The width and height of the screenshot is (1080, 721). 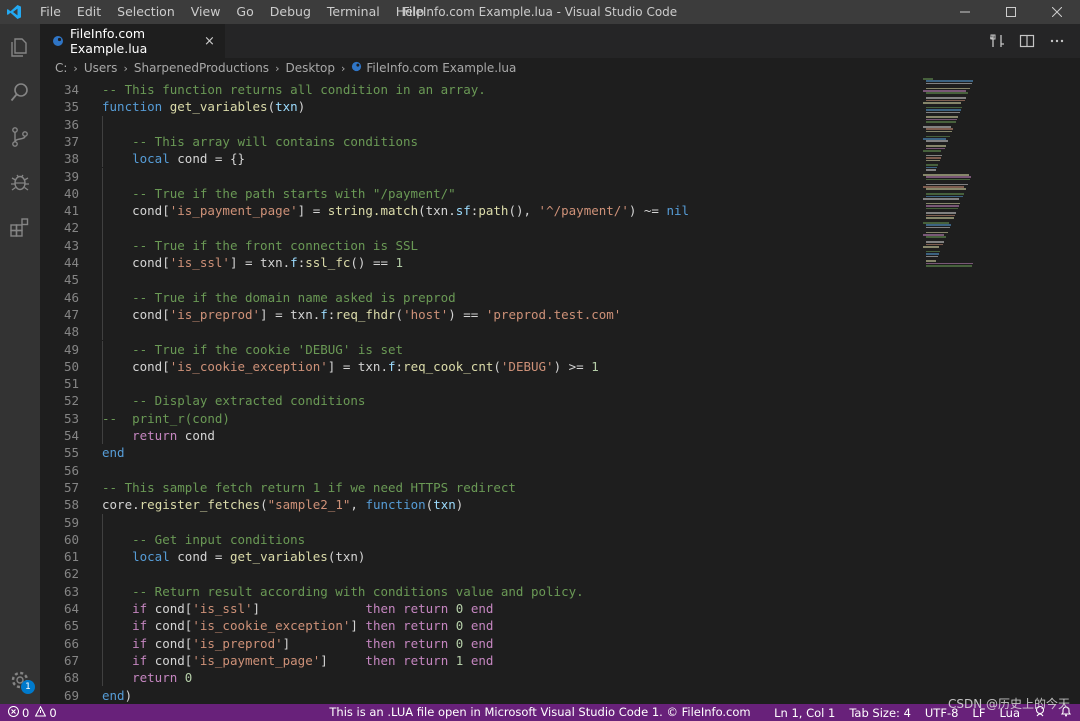 I want to click on minimize-button, so click(x=965, y=12).